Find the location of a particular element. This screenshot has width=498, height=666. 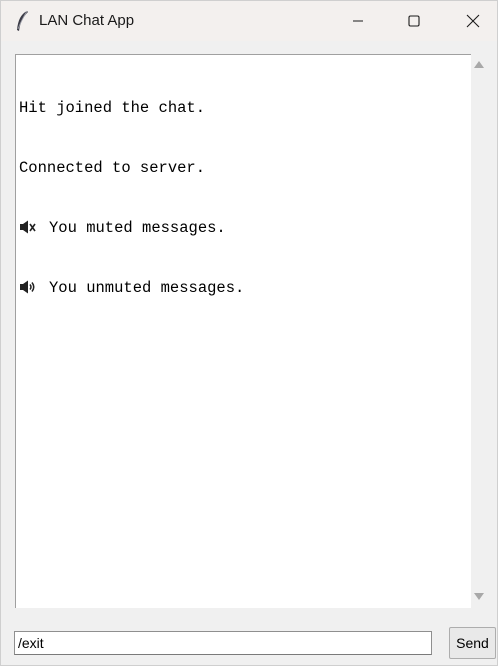

chat-message: Hit joined the chat. is located at coordinates (245, 108).